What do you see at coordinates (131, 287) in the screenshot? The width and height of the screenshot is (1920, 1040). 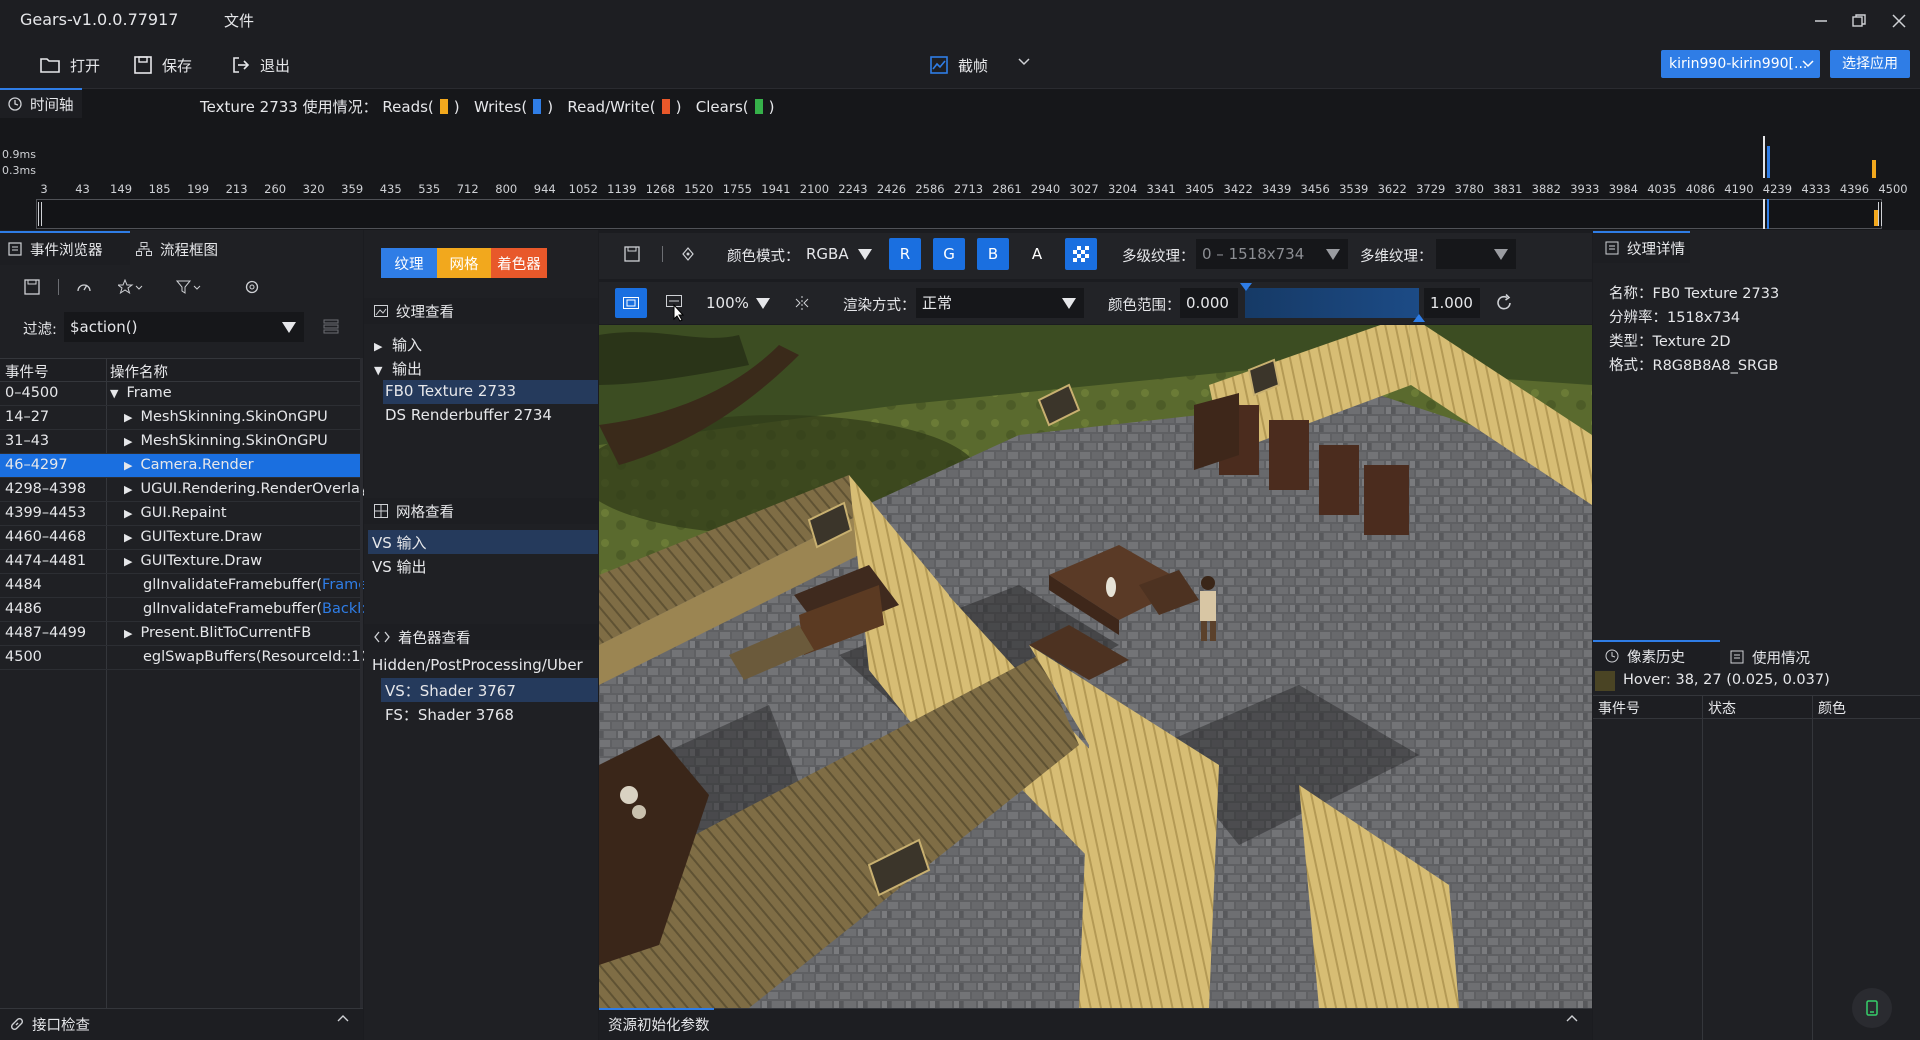 I see `star-icon` at bounding box center [131, 287].